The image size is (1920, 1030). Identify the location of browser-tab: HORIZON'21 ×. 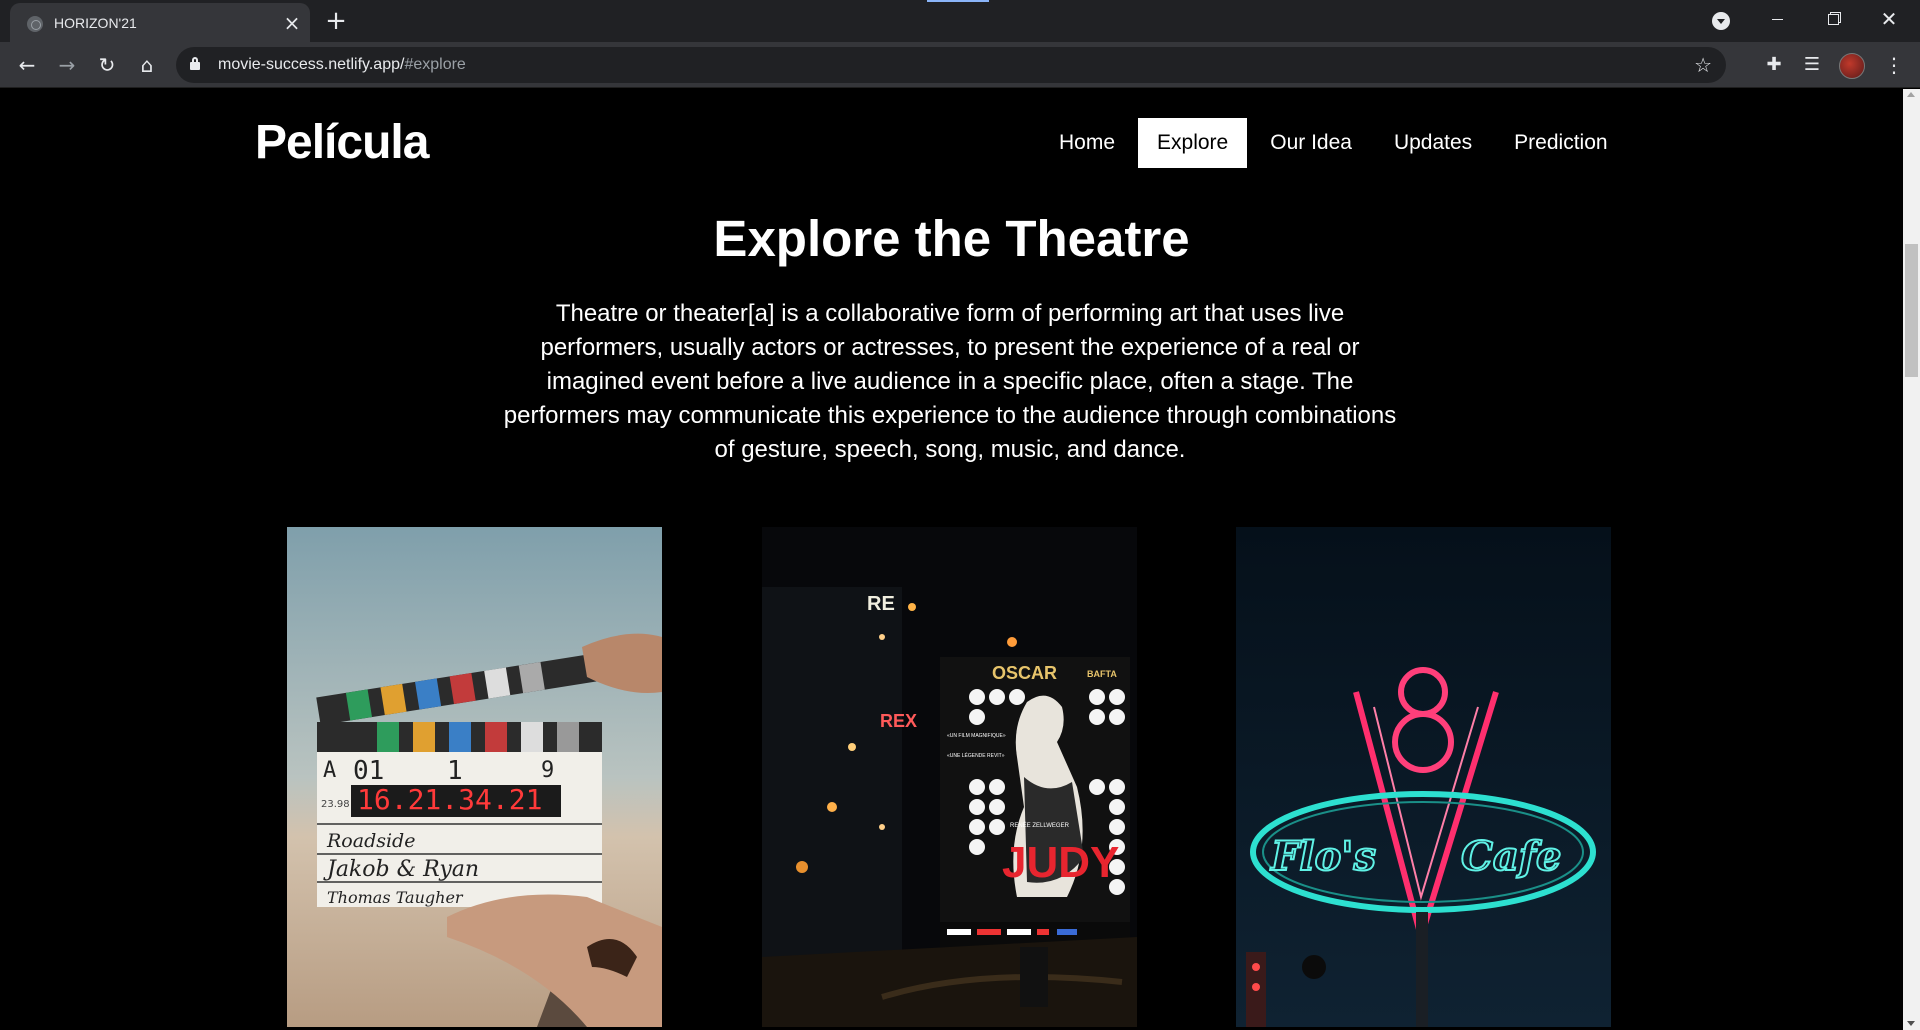
(160, 22).